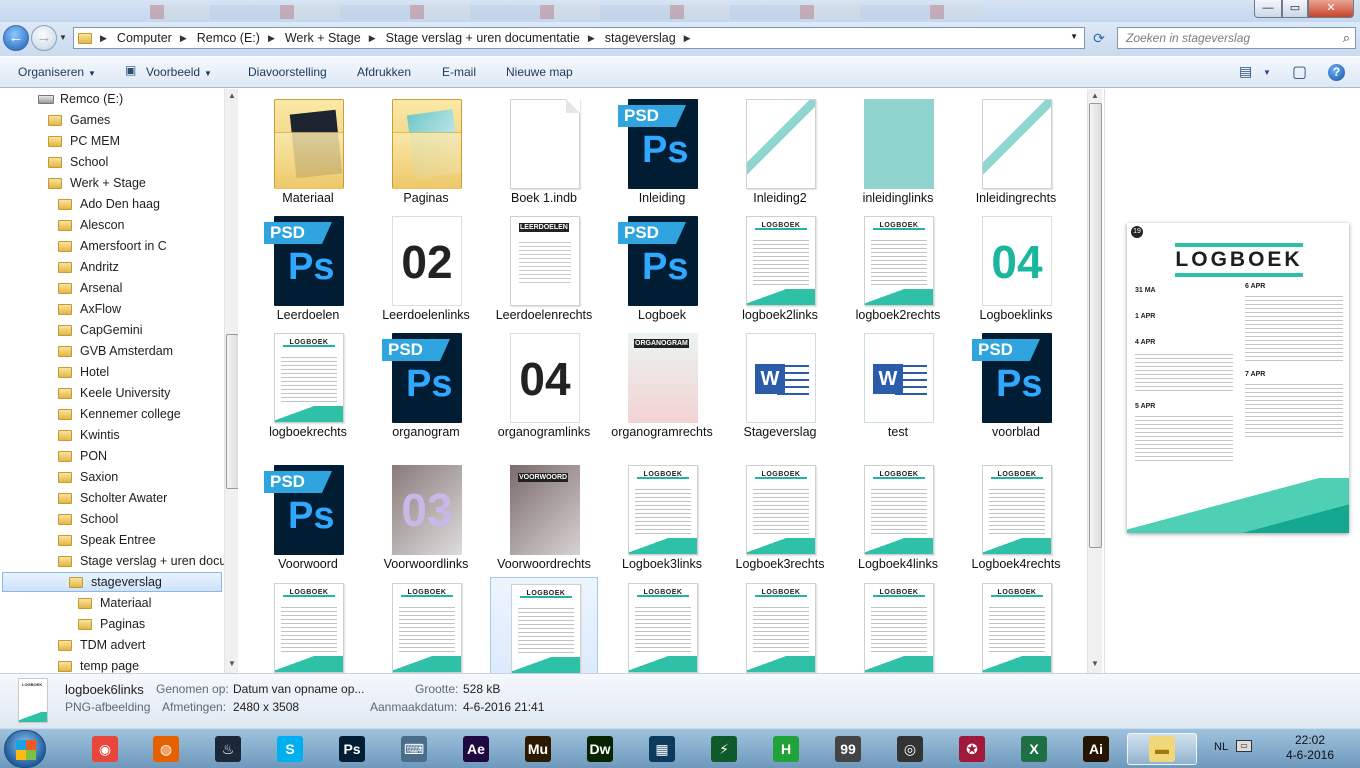  What do you see at coordinates (88, 477) in the screenshot?
I see `tree-item: Saxion` at bounding box center [88, 477].